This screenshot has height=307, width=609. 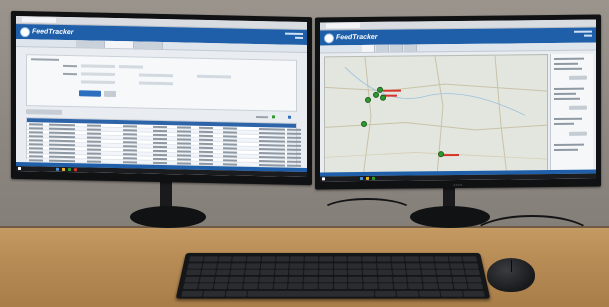 I want to click on vehicle-sidebar, so click(x=571, y=114).